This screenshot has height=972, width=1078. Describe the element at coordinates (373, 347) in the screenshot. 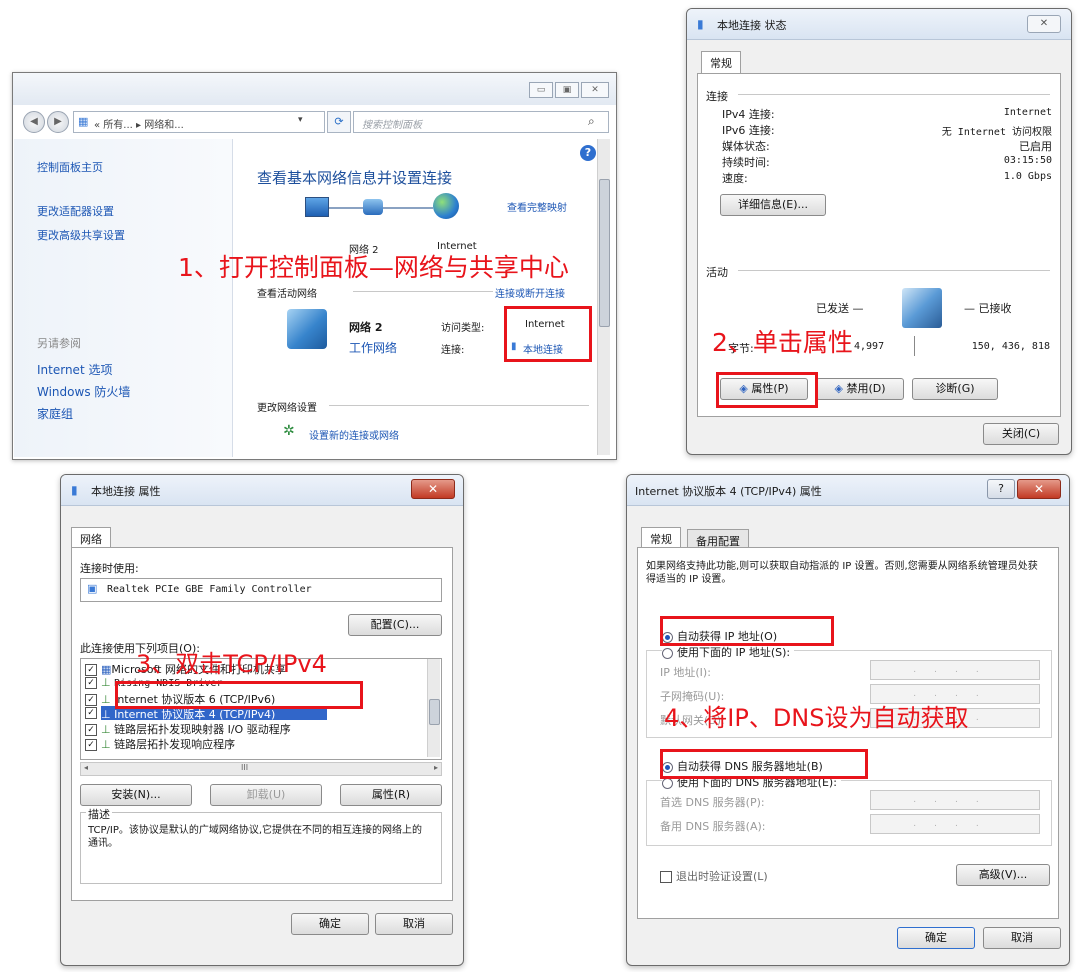

I see `network-type-link: 工作网络` at that location.